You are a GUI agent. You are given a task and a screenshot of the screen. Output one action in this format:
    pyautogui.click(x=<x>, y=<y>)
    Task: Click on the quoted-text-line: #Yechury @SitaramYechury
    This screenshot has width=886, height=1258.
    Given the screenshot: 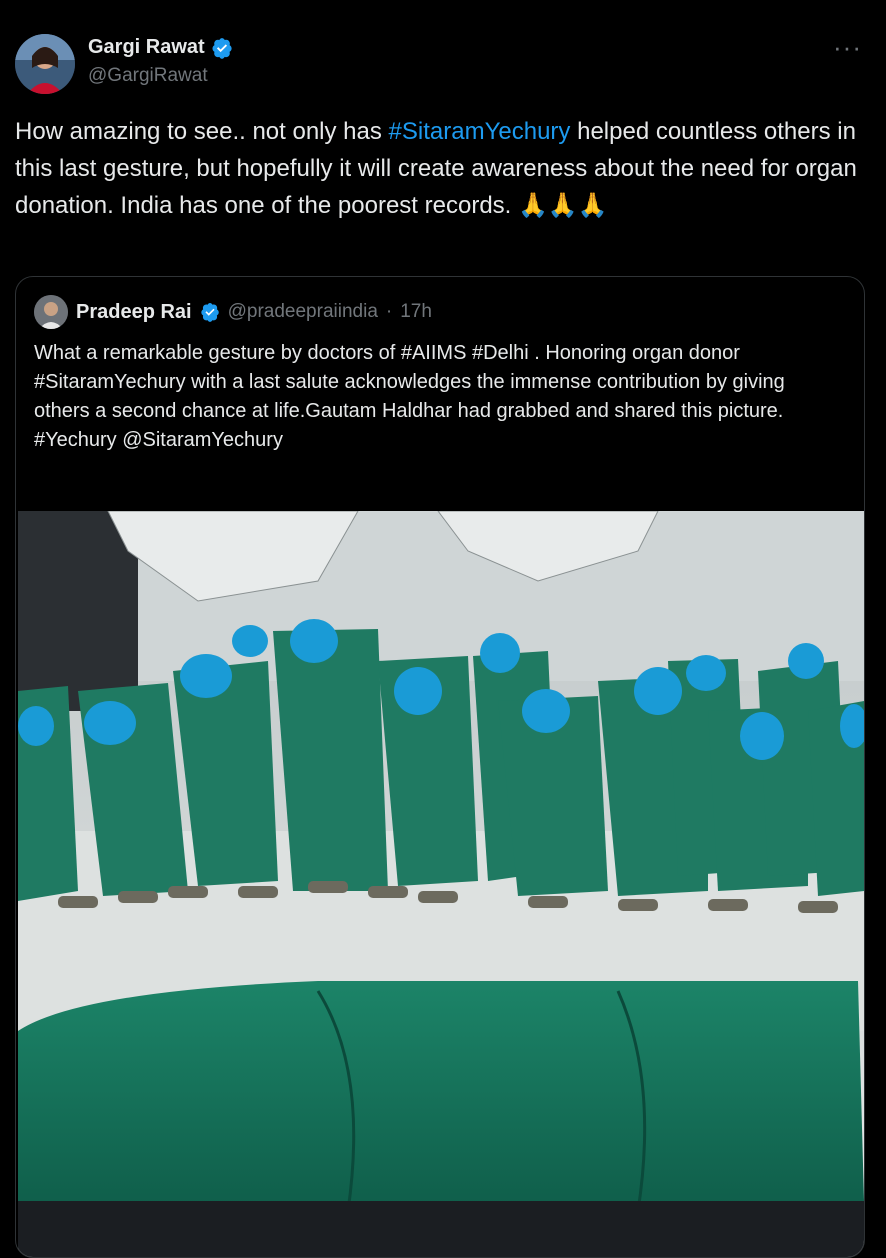 What is the action you would take?
    pyautogui.click(x=158, y=440)
    